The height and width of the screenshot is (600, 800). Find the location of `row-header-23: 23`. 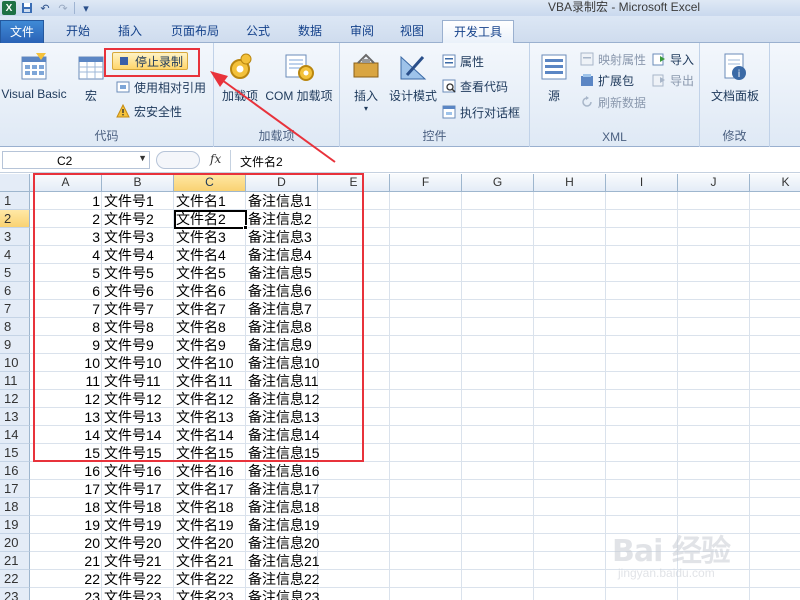

row-header-23: 23 is located at coordinates (15, 594).